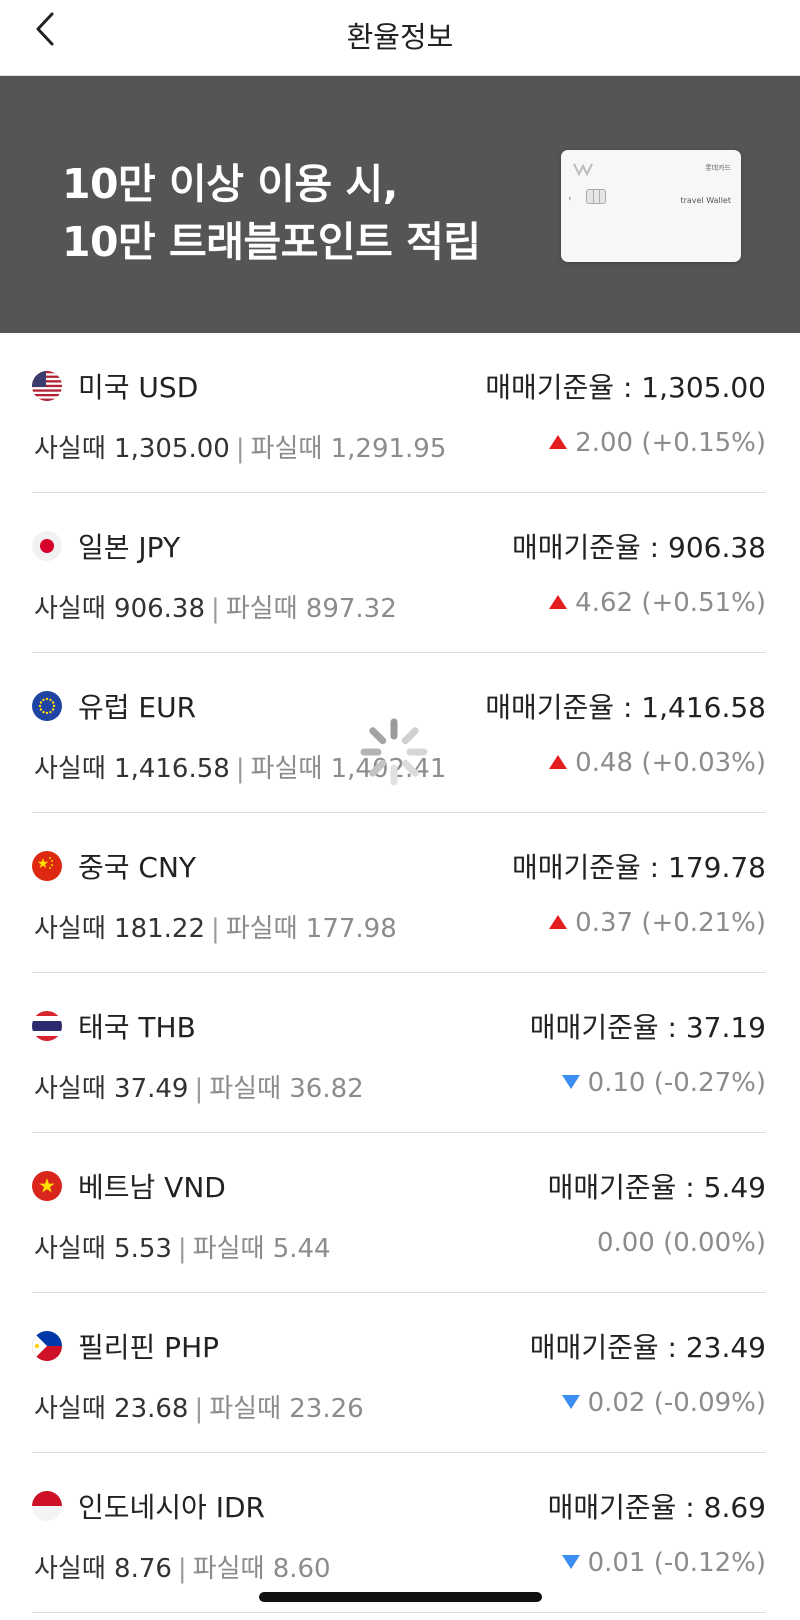  I want to click on rate-change-value: 0.10 (-0.27%), so click(676, 1083).